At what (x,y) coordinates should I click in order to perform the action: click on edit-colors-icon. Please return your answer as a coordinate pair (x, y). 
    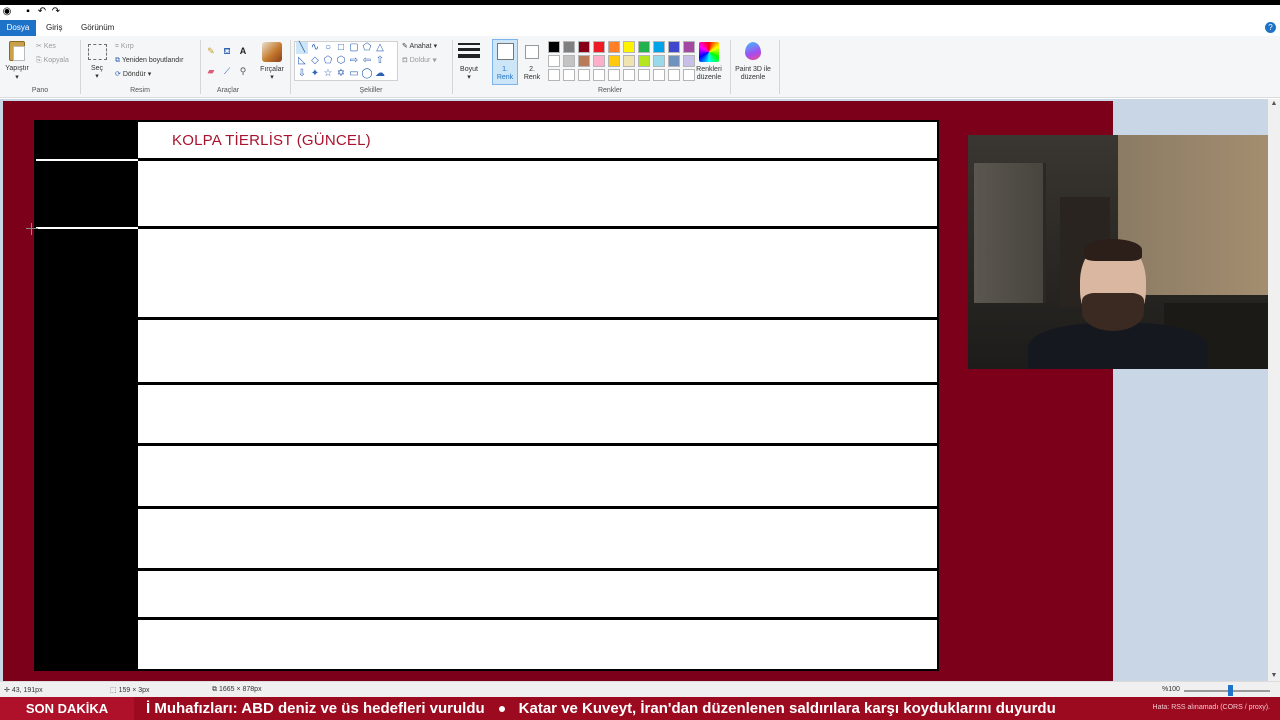
    Looking at the image, I should click on (709, 52).